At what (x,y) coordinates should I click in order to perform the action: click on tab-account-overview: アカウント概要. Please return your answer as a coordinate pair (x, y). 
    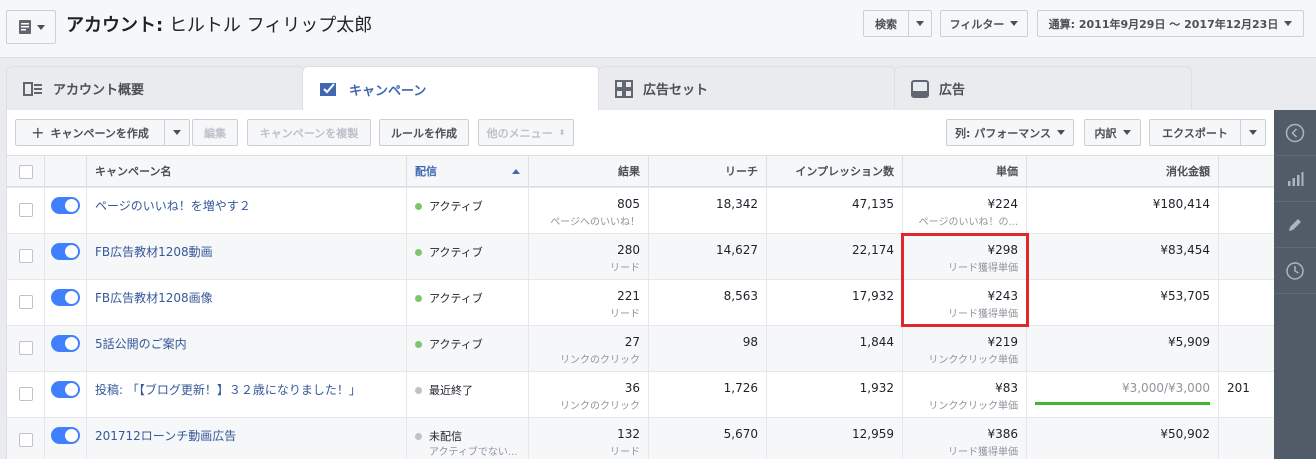
    Looking at the image, I should click on (155, 88).